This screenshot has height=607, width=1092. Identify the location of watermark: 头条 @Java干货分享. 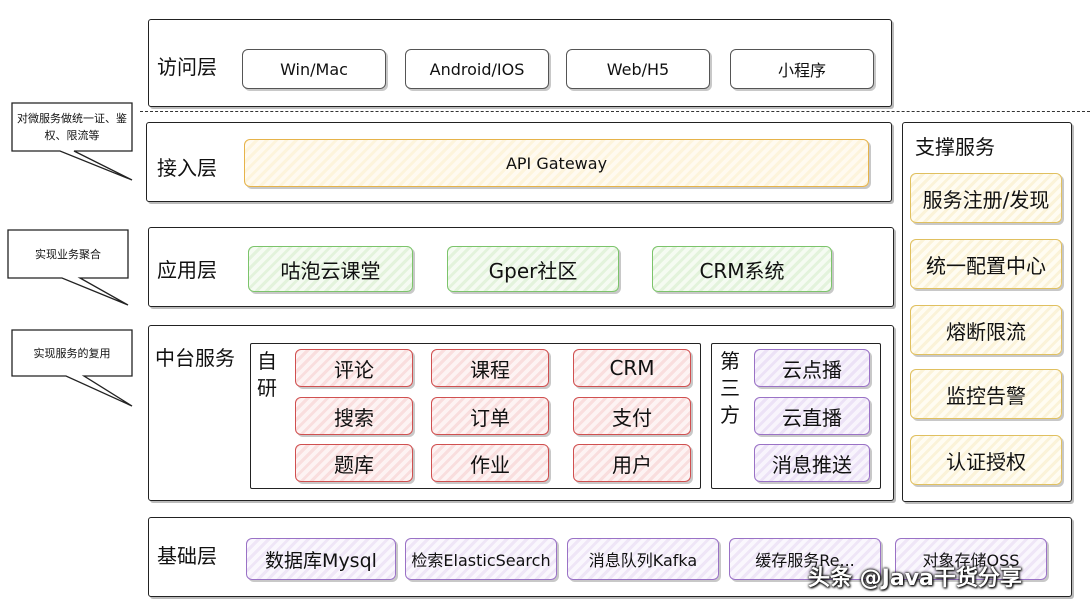
(915, 578).